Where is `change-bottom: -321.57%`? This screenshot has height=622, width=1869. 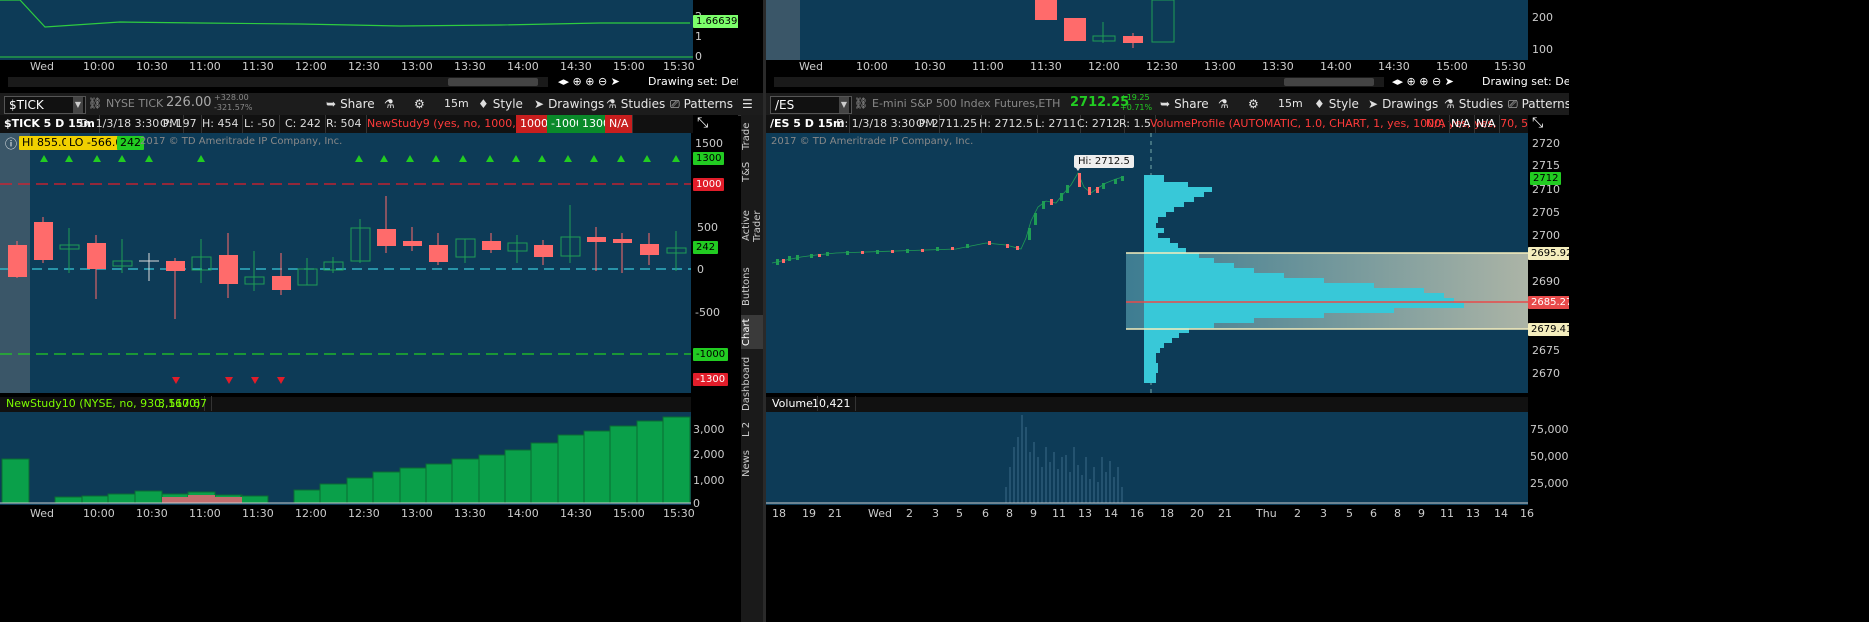 change-bottom: -321.57% is located at coordinates (233, 107).